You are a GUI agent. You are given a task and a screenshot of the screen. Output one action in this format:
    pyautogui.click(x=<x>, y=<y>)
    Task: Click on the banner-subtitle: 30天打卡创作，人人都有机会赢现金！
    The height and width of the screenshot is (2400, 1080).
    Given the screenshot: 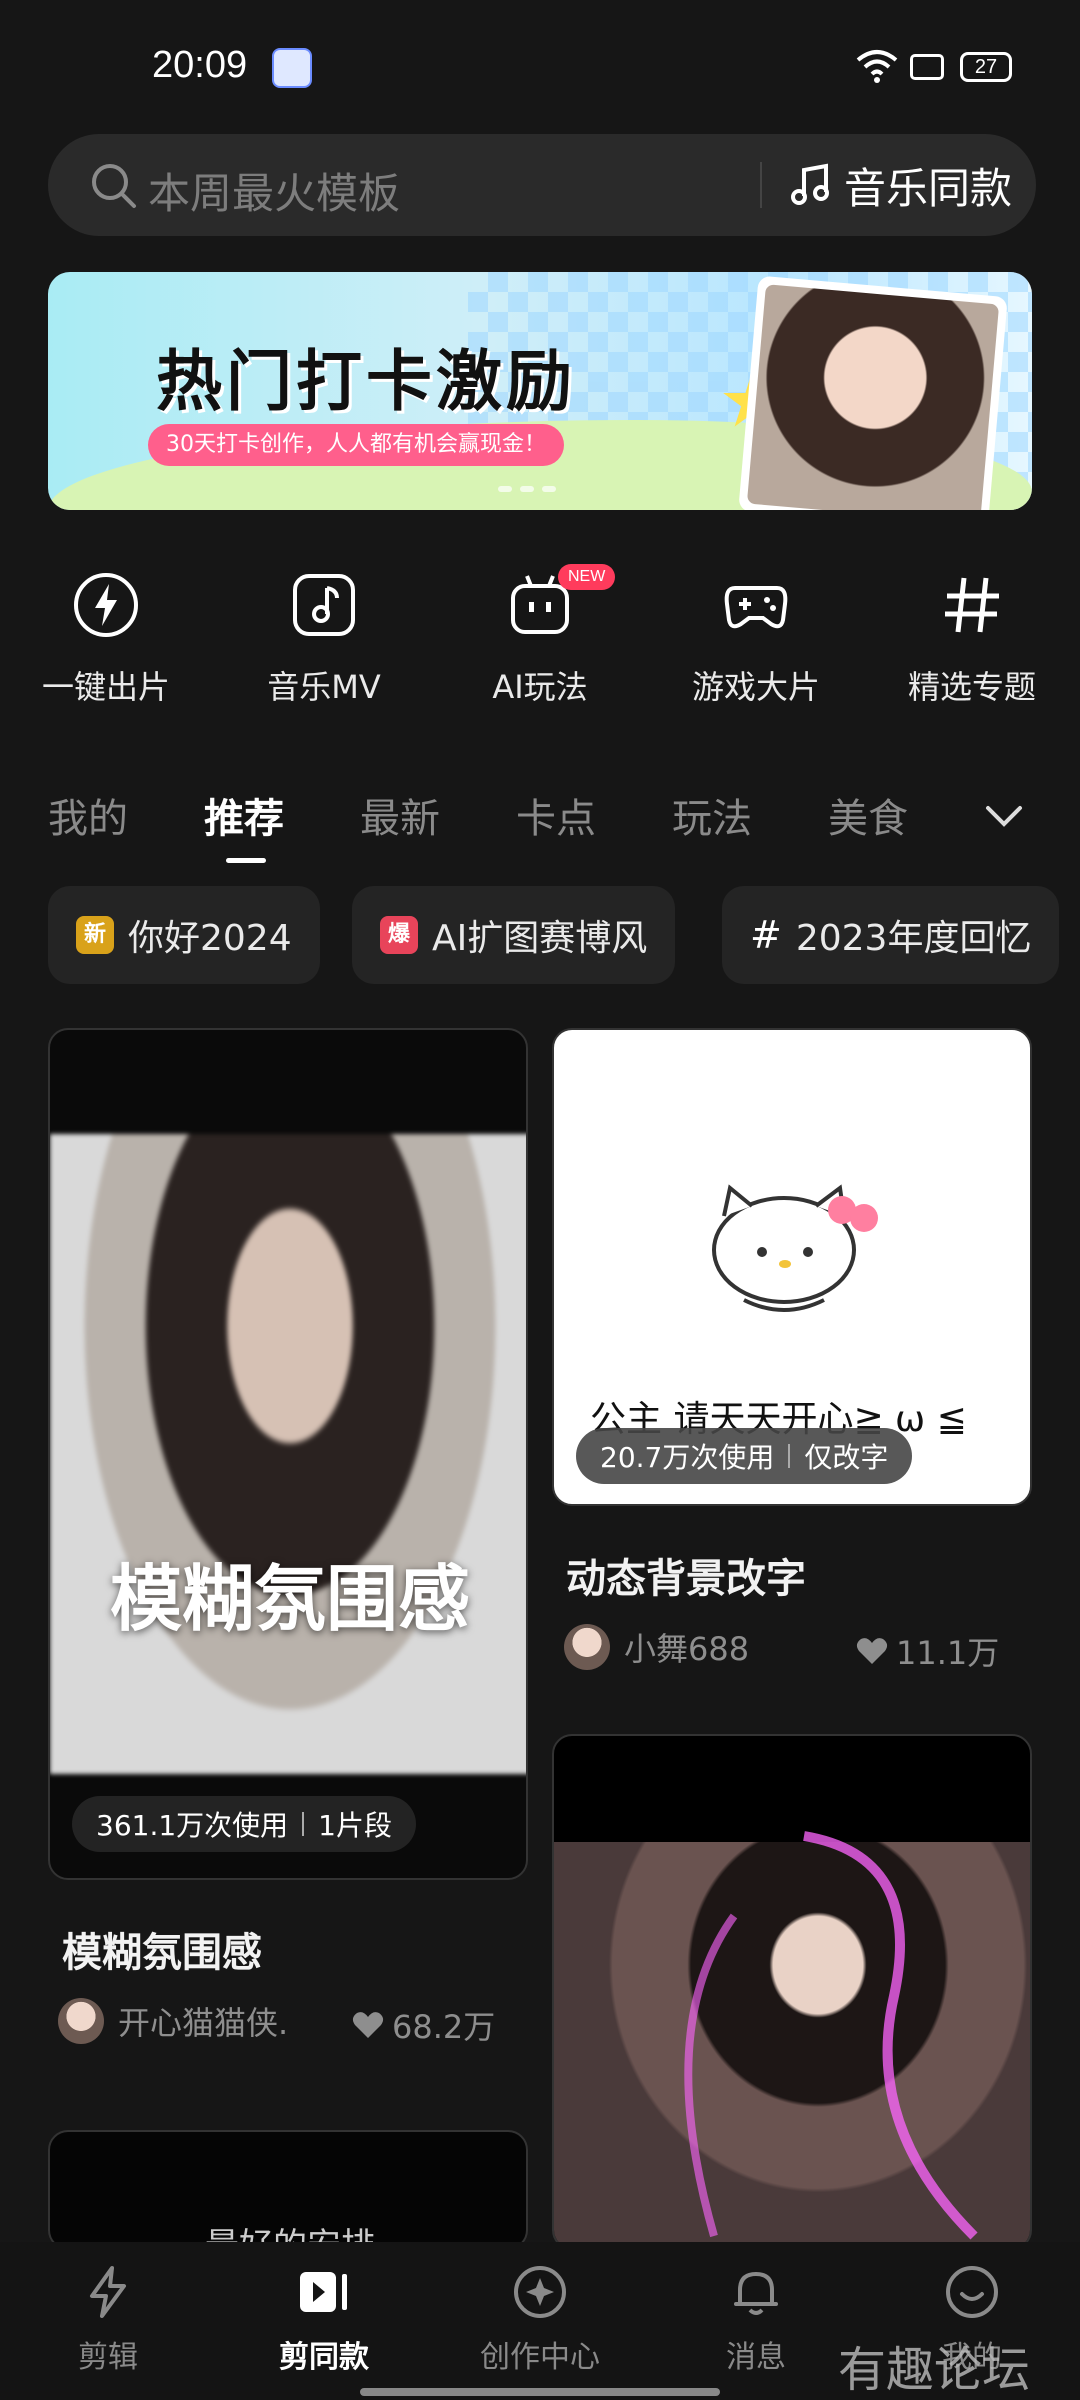 What is the action you would take?
    pyautogui.click(x=356, y=445)
    